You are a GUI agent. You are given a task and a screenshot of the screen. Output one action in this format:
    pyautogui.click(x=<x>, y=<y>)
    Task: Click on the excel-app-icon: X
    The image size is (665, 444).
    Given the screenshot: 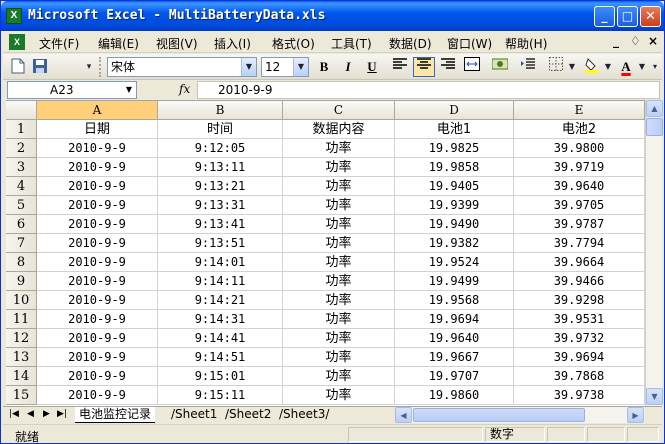 What is the action you would take?
    pyautogui.click(x=14, y=16)
    